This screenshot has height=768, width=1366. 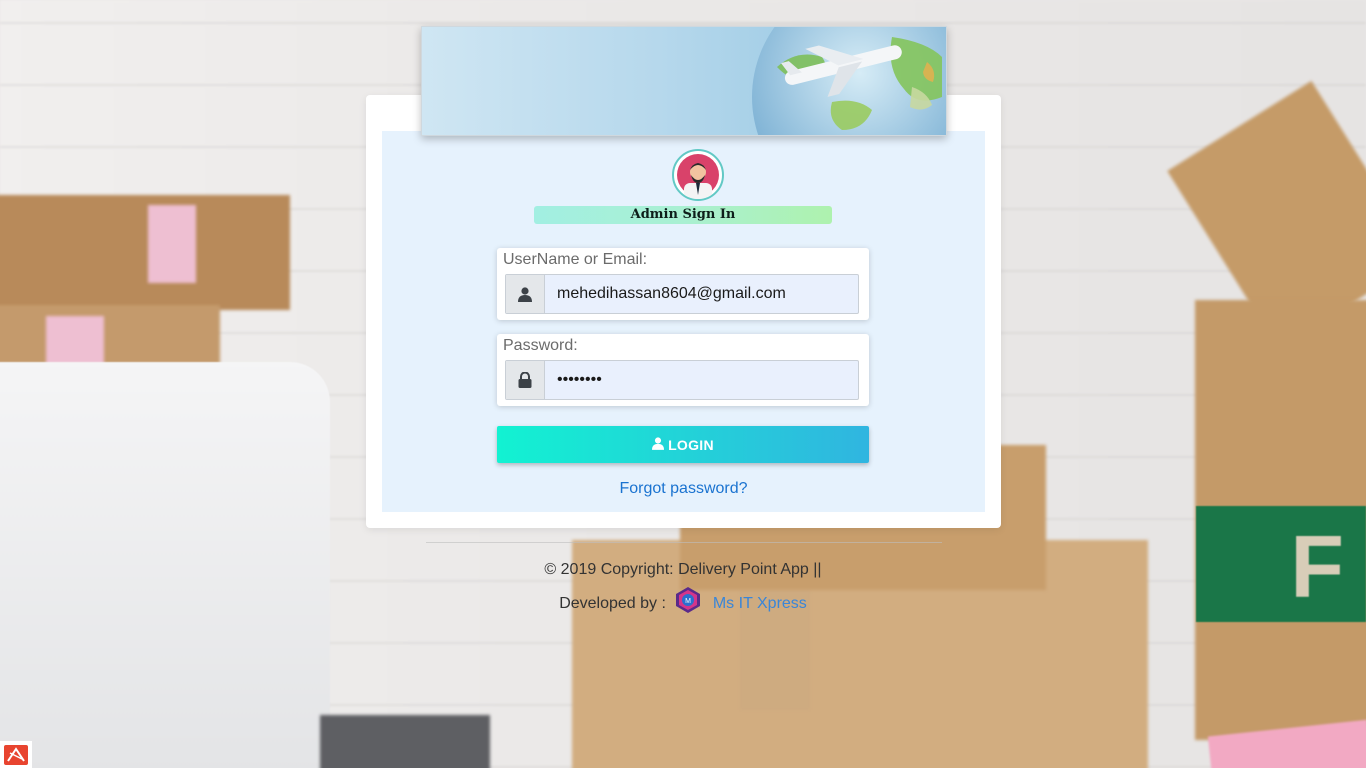 What do you see at coordinates (575, 259) in the screenshot?
I see `username-label: UserName or Email:` at bounding box center [575, 259].